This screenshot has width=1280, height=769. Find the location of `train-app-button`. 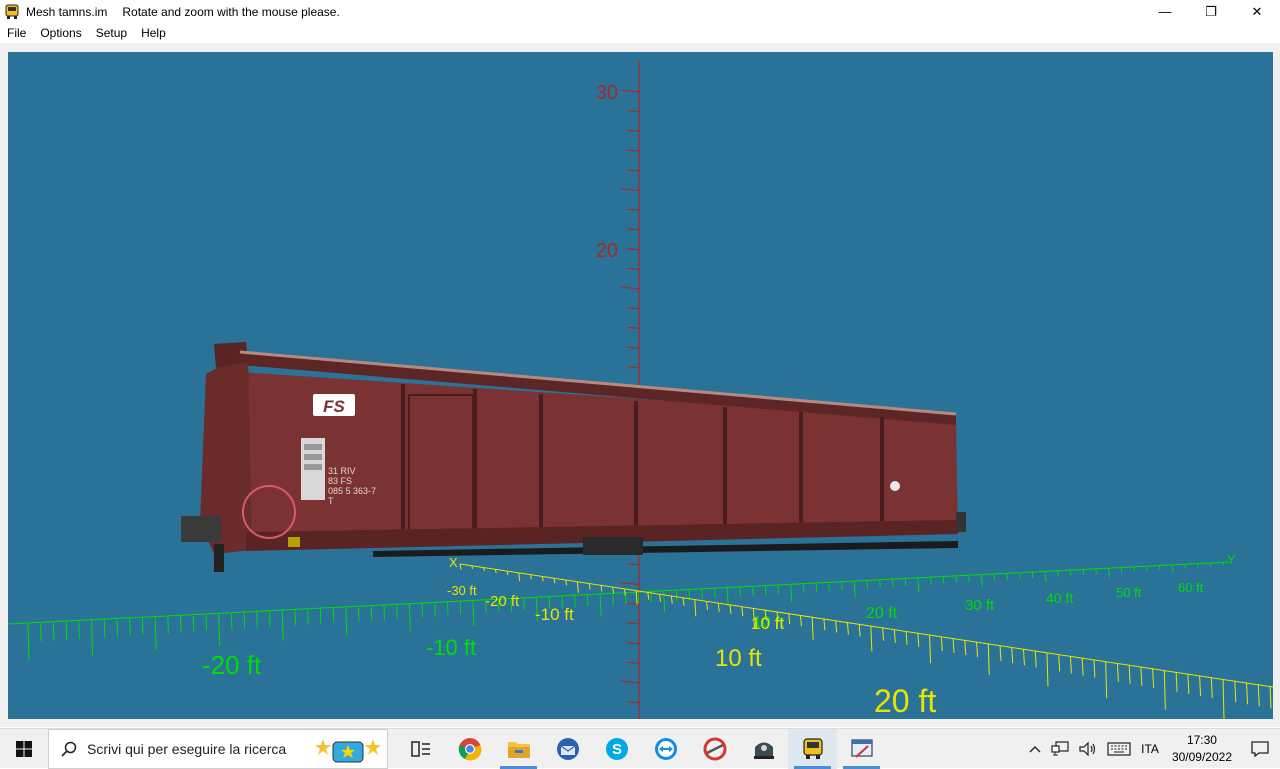

train-app-button is located at coordinates (812, 748).